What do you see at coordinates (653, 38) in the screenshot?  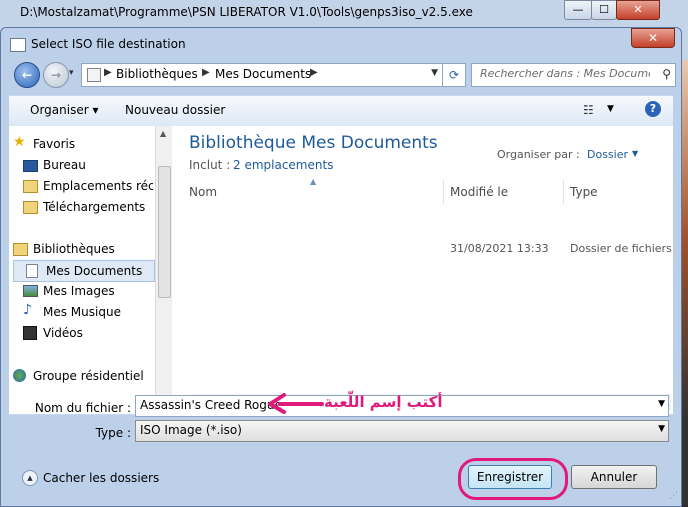 I see `dialog-close-button: ✕` at bounding box center [653, 38].